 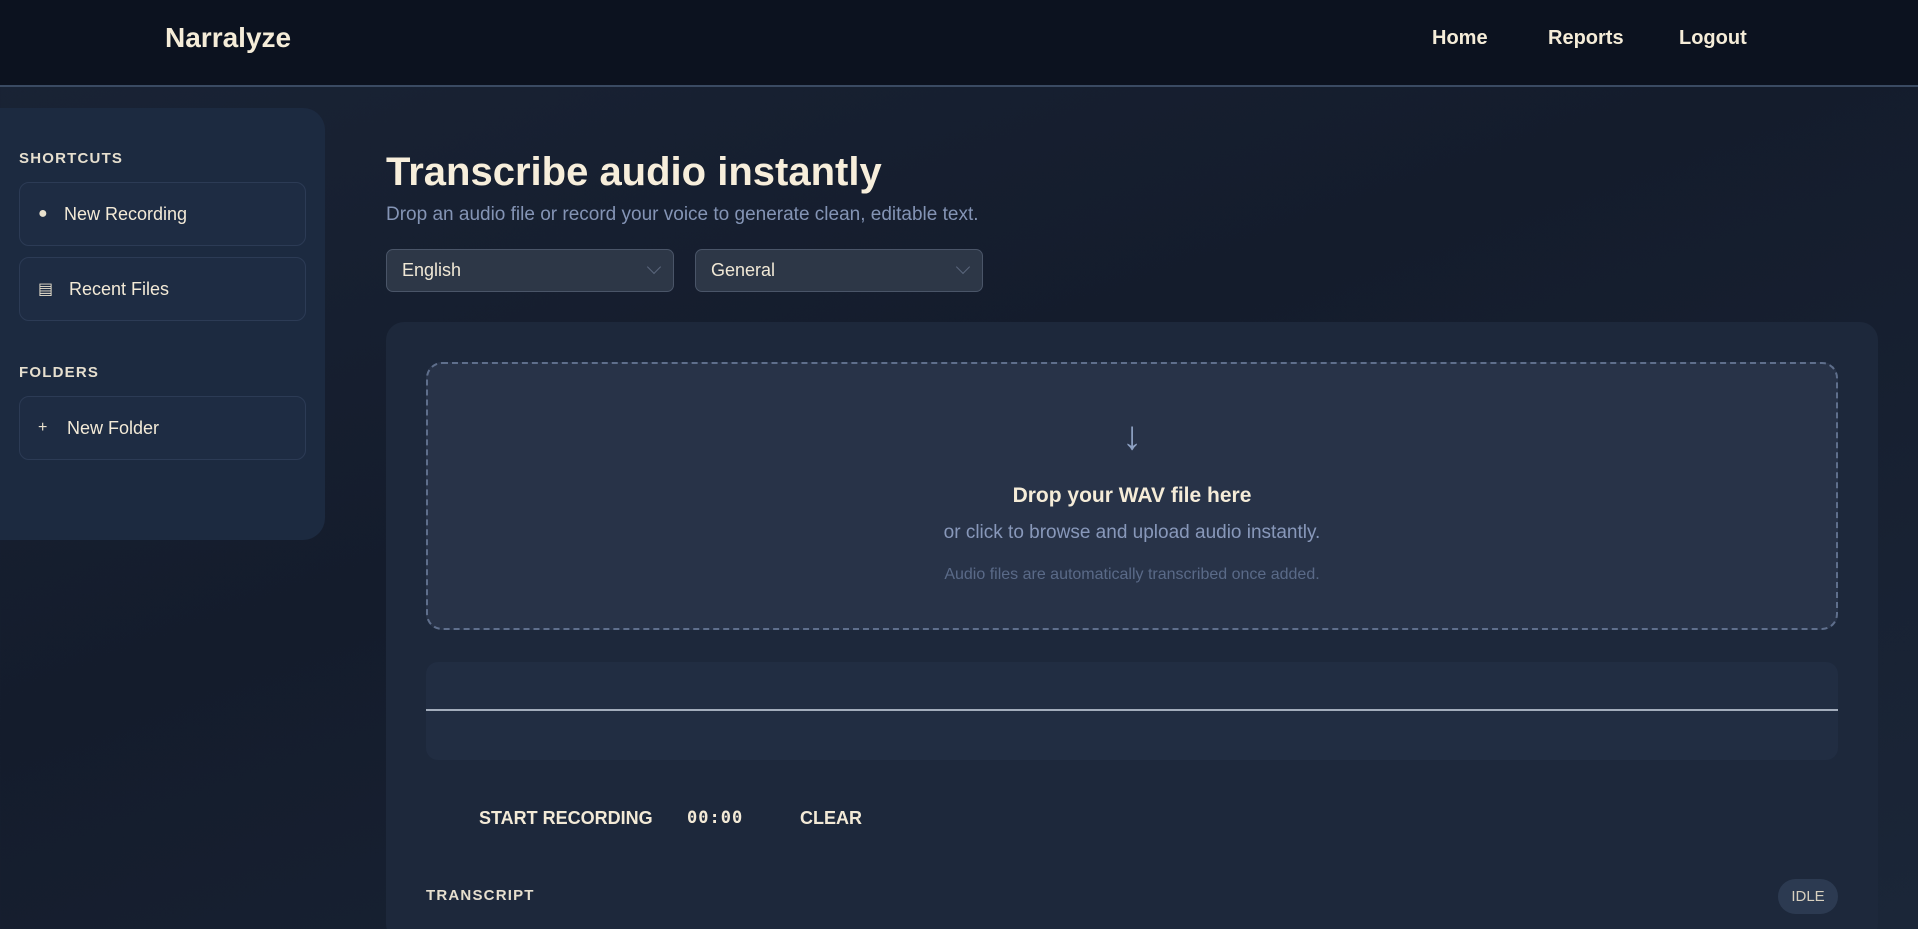 What do you see at coordinates (1460, 38) in the screenshot?
I see `nav-home-link: Home` at bounding box center [1460, 38].